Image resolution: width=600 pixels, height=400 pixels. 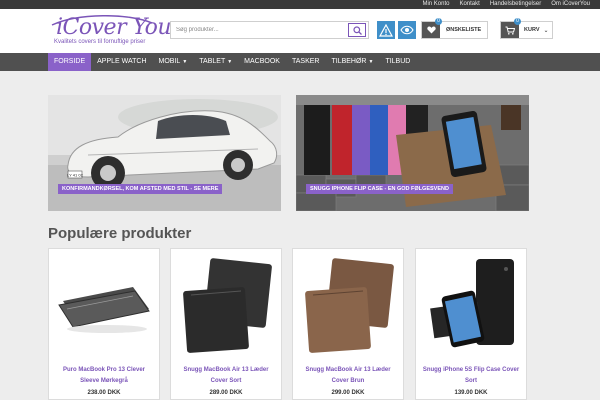 I want to click on warning-icon, so click(x=386, y=30).